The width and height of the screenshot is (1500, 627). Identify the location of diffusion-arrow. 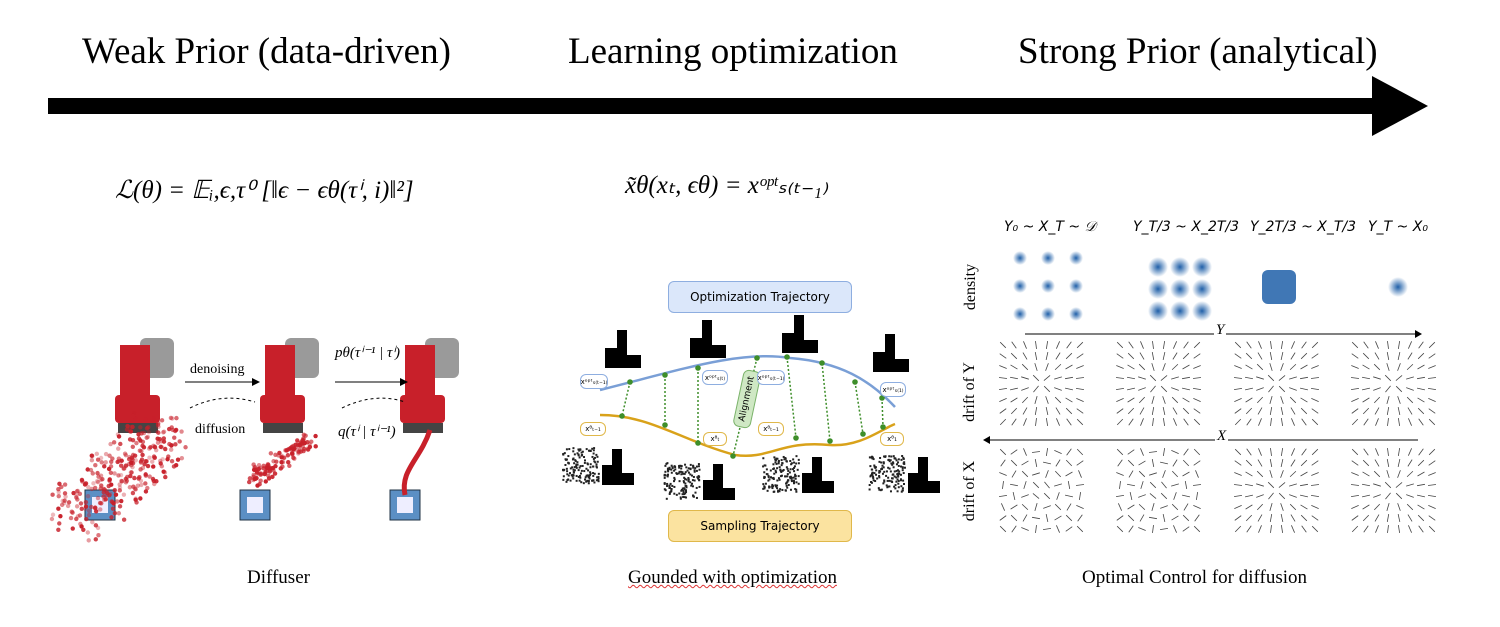
(222, 403).